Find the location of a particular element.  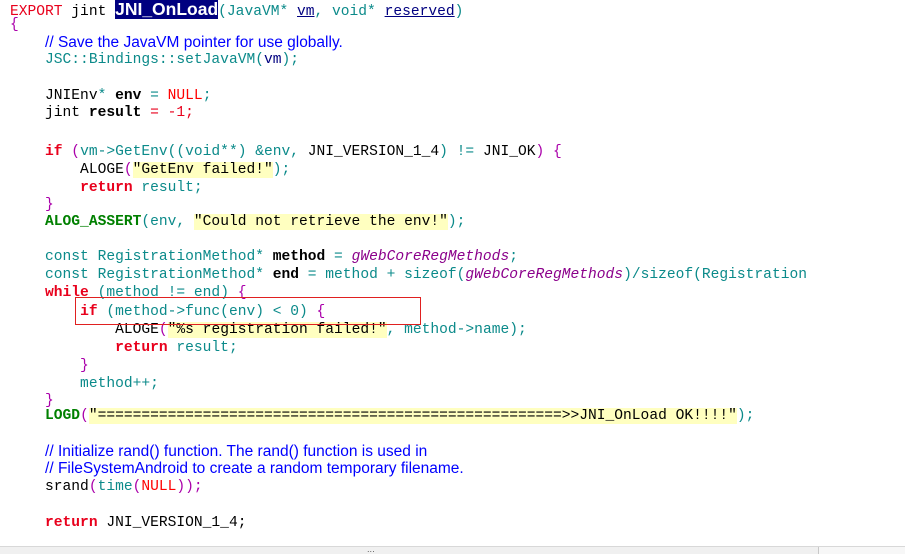

highlight-annotation-box is located at coordinates (248, 311).